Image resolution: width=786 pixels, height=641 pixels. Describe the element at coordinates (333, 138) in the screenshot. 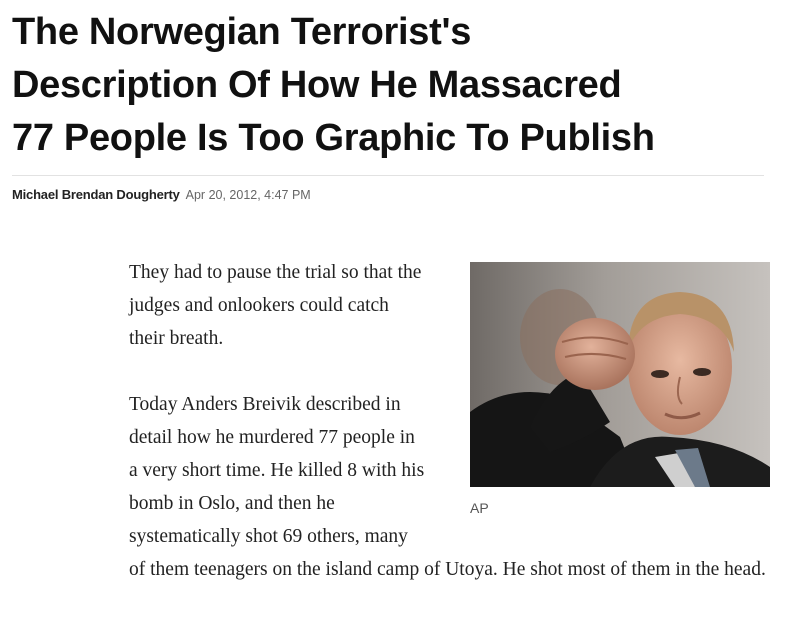

I see `headline-line-3: 77 People Is Too Graphic To Publish` at that location.